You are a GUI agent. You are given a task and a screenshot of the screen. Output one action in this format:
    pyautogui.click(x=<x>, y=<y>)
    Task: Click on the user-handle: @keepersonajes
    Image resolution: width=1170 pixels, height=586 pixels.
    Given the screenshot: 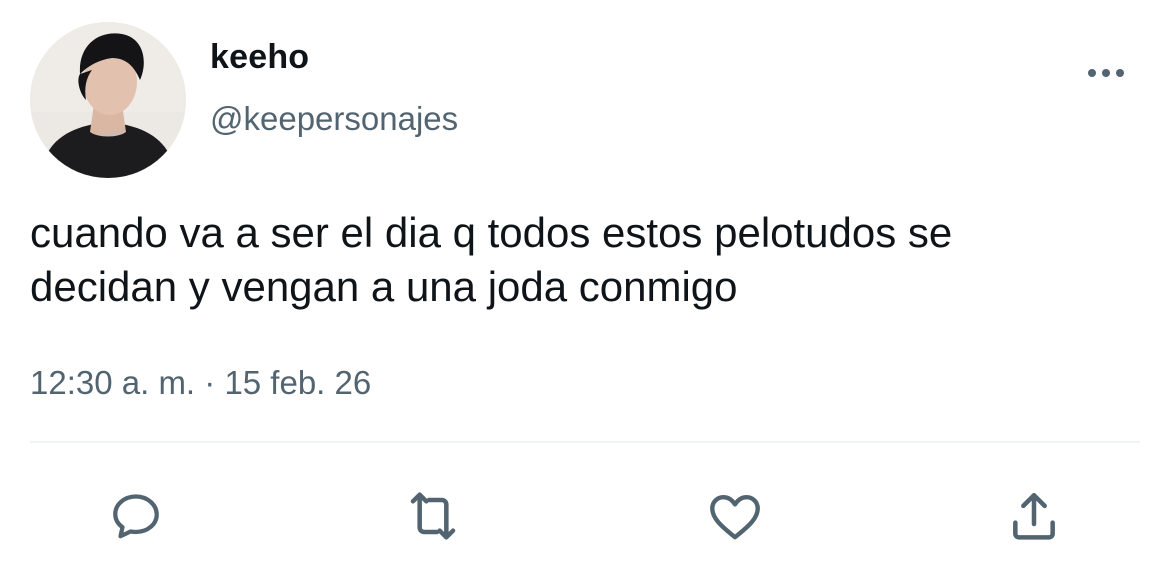 What is the action you would take?
    pyautogui.click(x=334, y=119)
    